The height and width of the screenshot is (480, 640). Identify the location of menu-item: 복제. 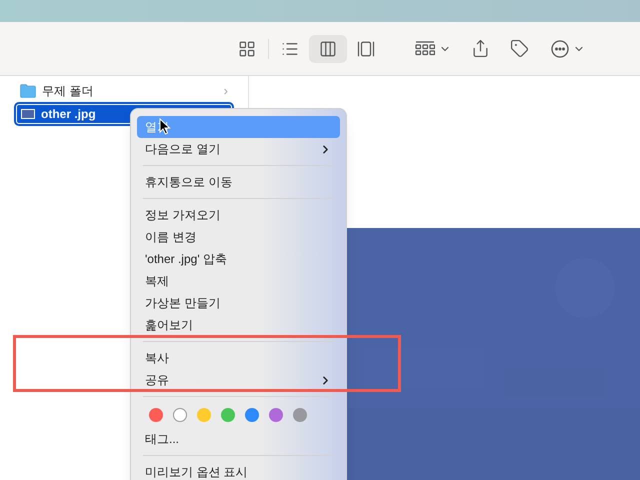
(238, 281).